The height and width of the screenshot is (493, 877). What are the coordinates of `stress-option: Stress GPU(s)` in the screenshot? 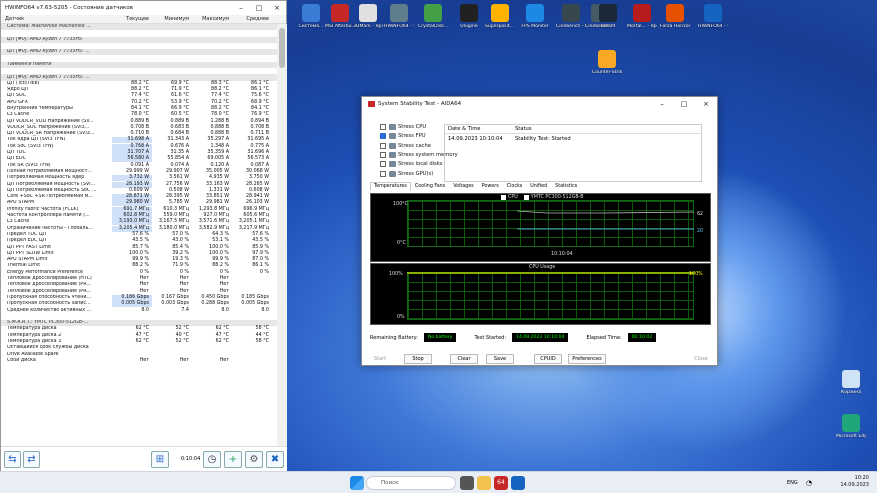 It's located at (406, 173).